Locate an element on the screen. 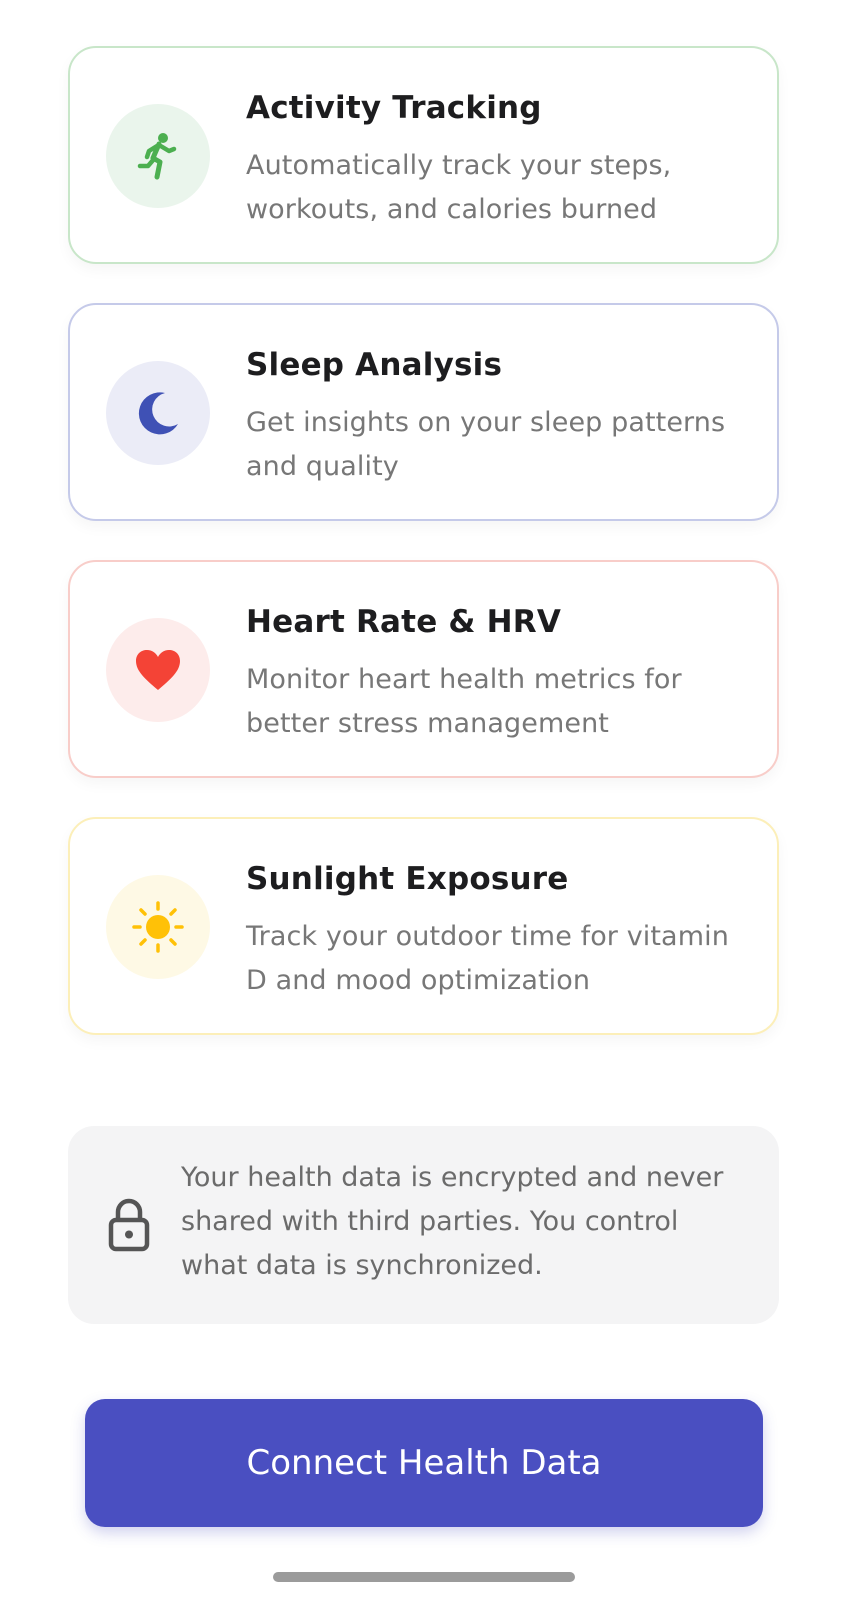  activity-icon-circle is located at coordinates (158, 156).